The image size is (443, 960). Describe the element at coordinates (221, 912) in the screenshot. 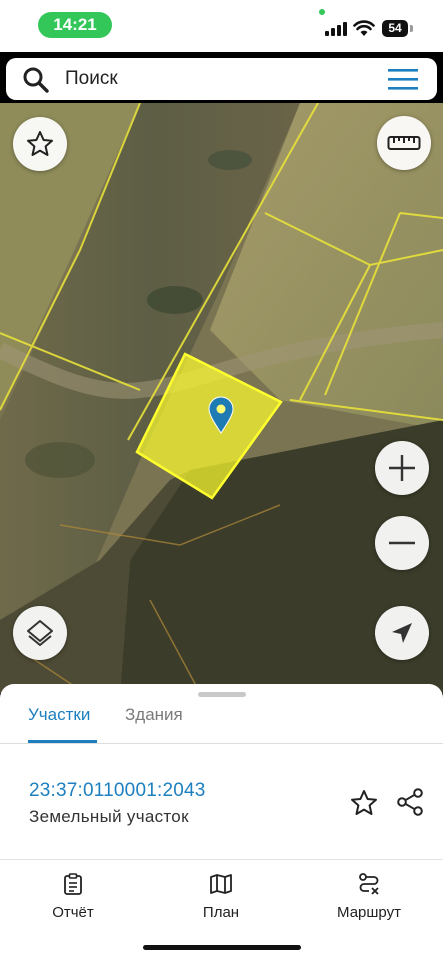

I see `nav-plan-label: План` at that location.